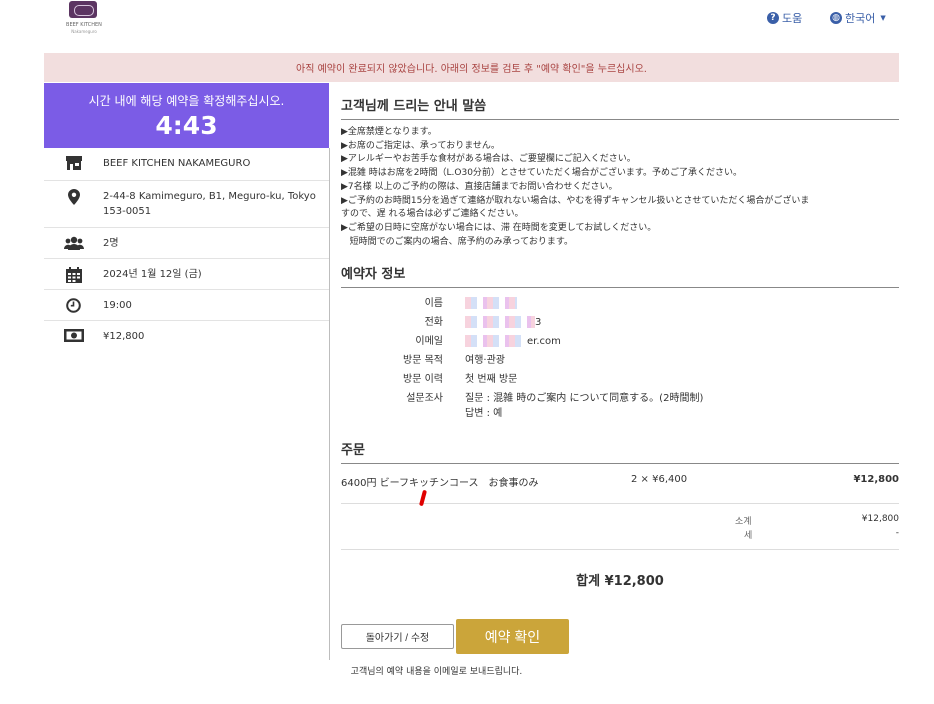 This screenshot has width=934, height=704. I want to click on notice-line: すので、遅 れる場合は必ずご連絡ください。, so click(432, 214).